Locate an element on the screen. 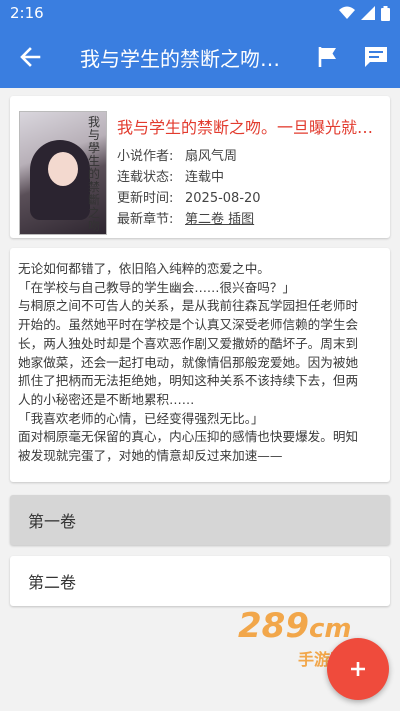 The image size is (400, 711). description-line: 抓住了把柄而无法拒绝她，明知这种关系不该持续下去，但两 is located at coordinates (188, 381).